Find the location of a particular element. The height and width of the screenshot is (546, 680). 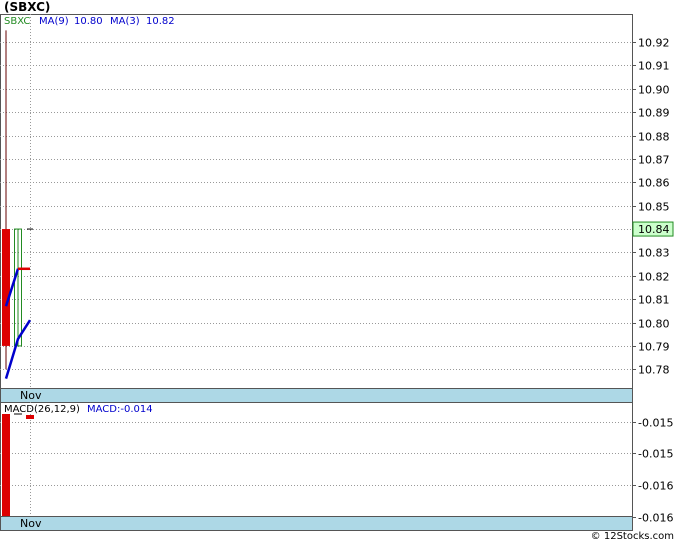

price-tick-label: 10.83 is located at coordinates (654, 253).